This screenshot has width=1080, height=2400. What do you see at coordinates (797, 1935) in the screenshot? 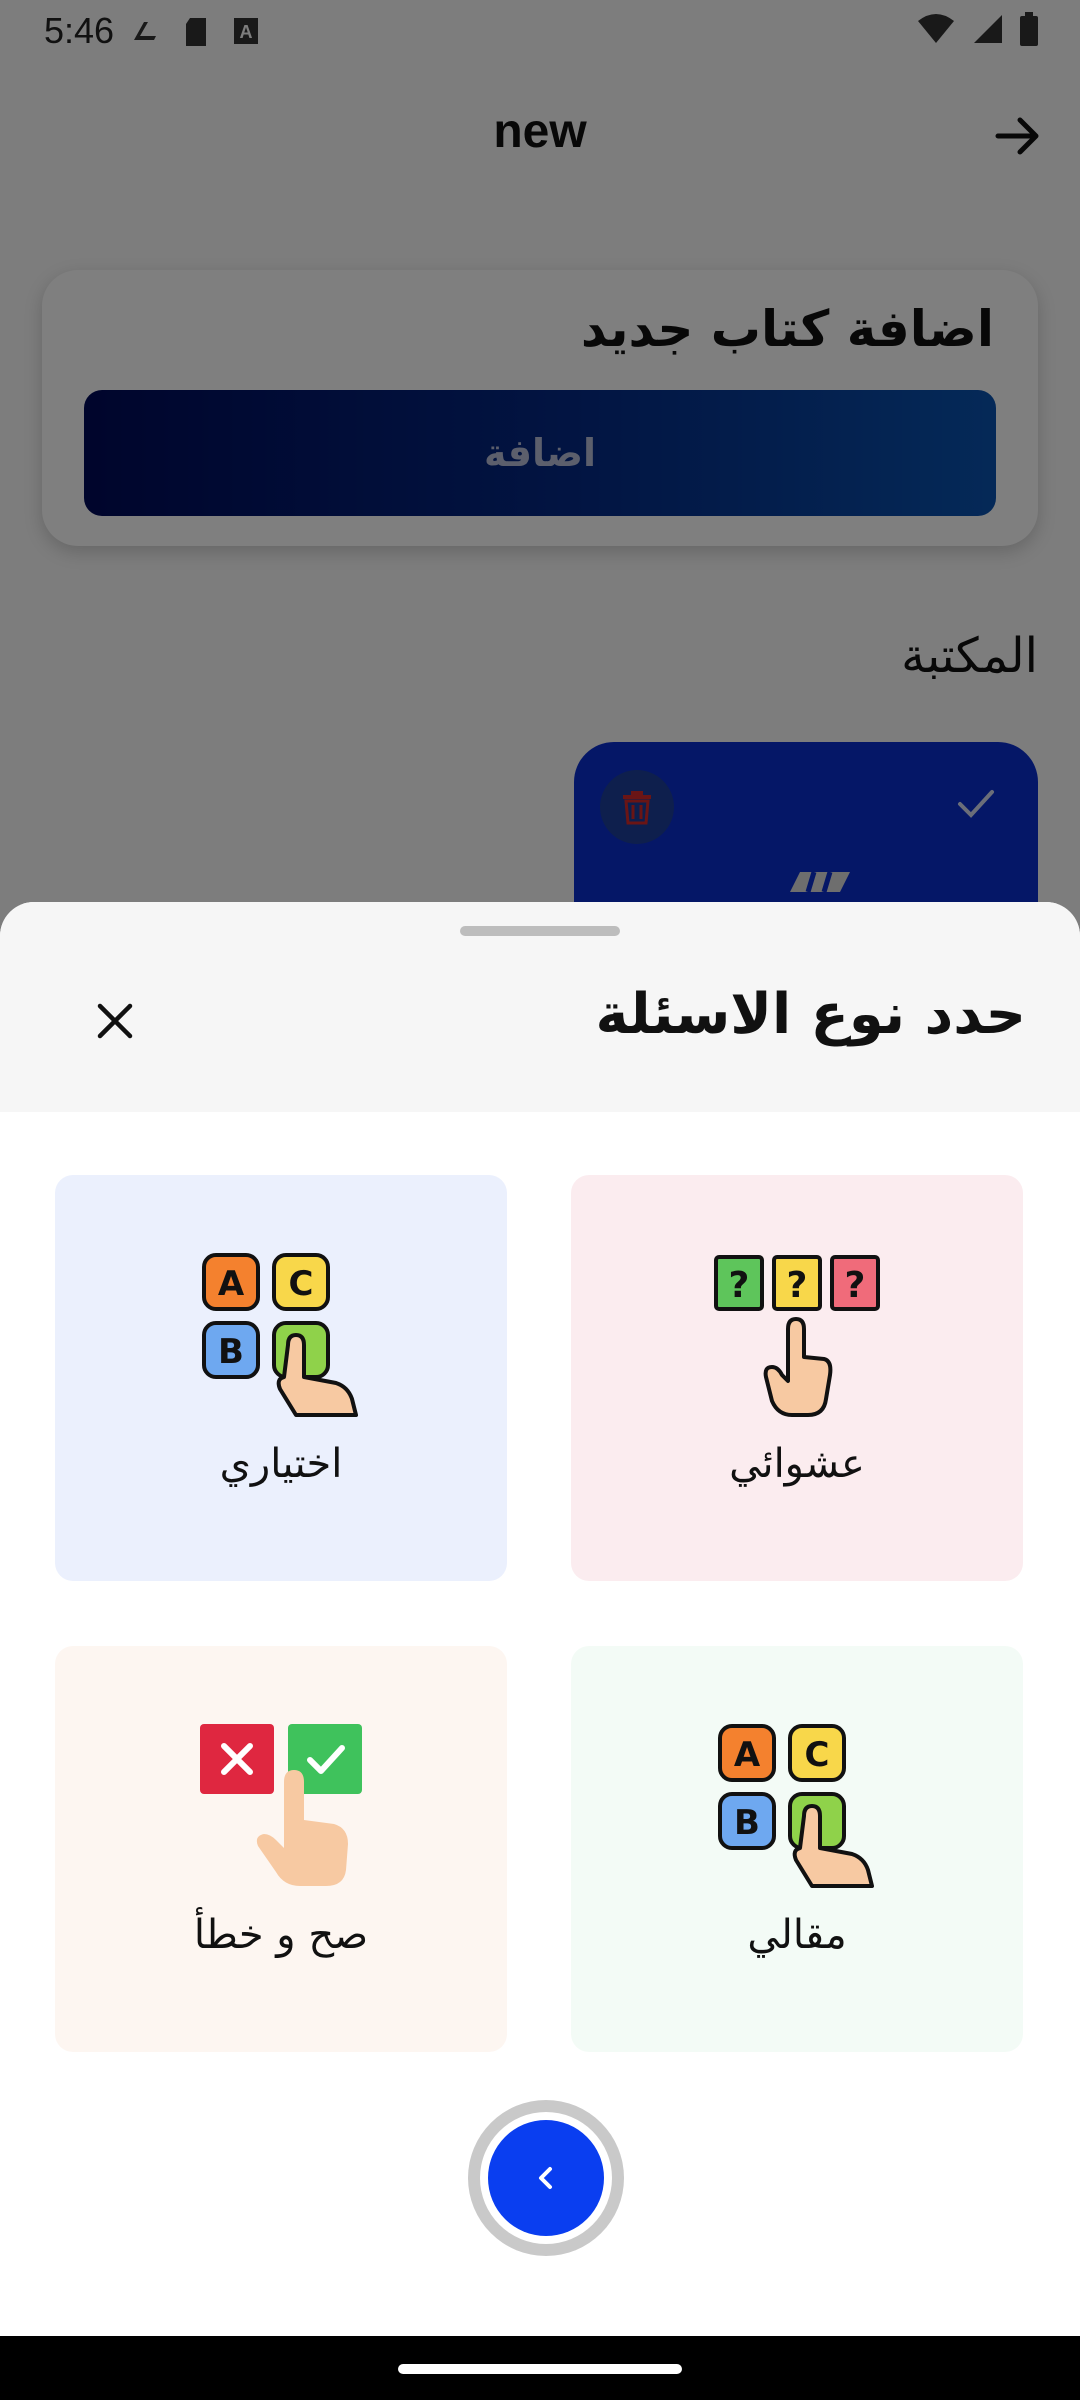
I see `option-essay-label: مقالي` at bounding box center [797, 1935].